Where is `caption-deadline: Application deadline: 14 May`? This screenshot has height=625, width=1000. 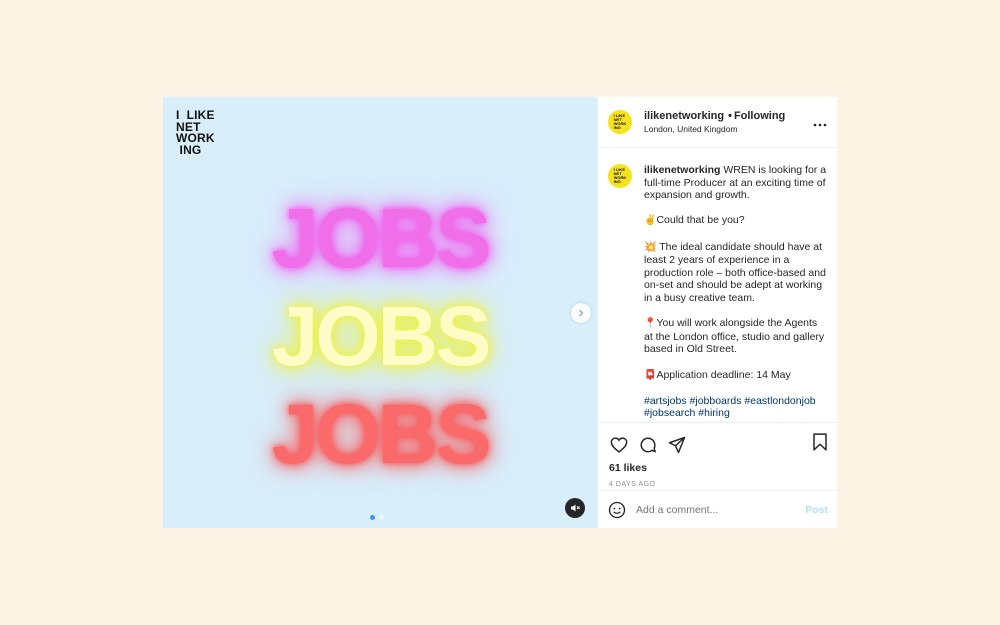
caption-deadline: Application deadline: 14 May is located at coordinates (723, 374).